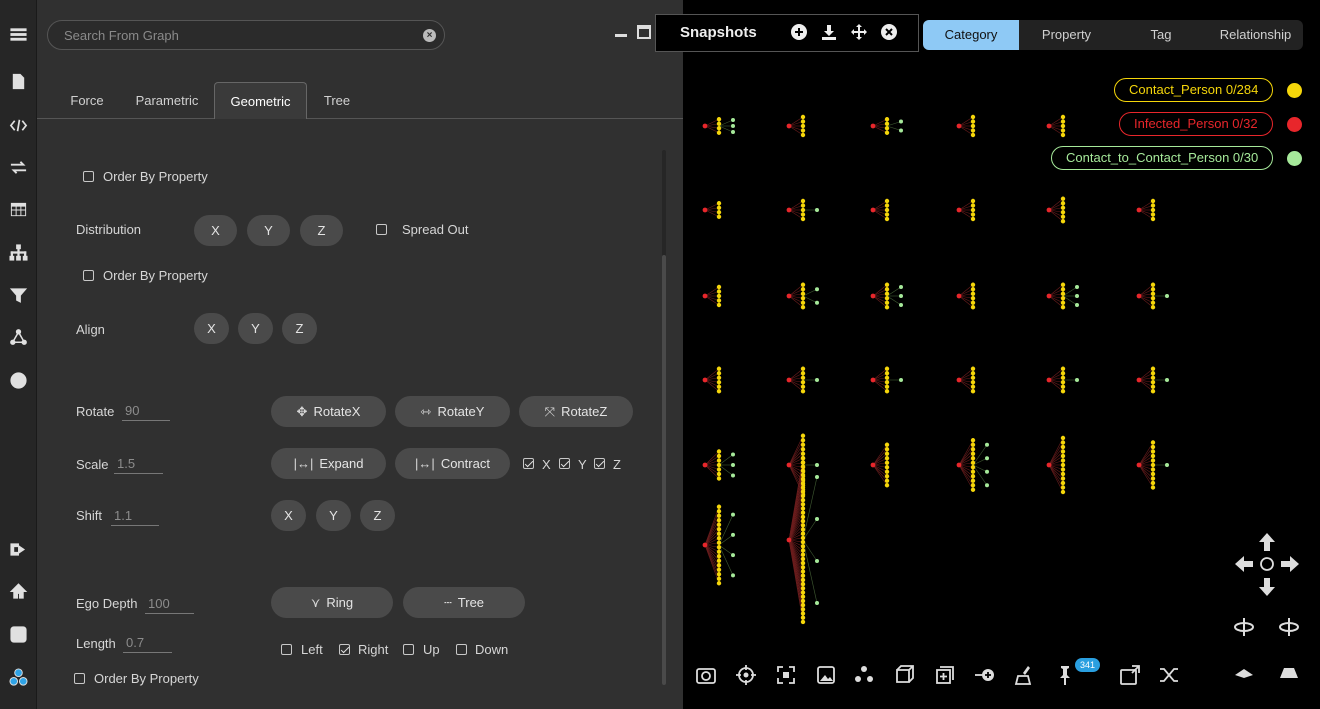 The width and height of the screenshot is (1320, 709). I want to click on minimize-icon, so click(621, 32).